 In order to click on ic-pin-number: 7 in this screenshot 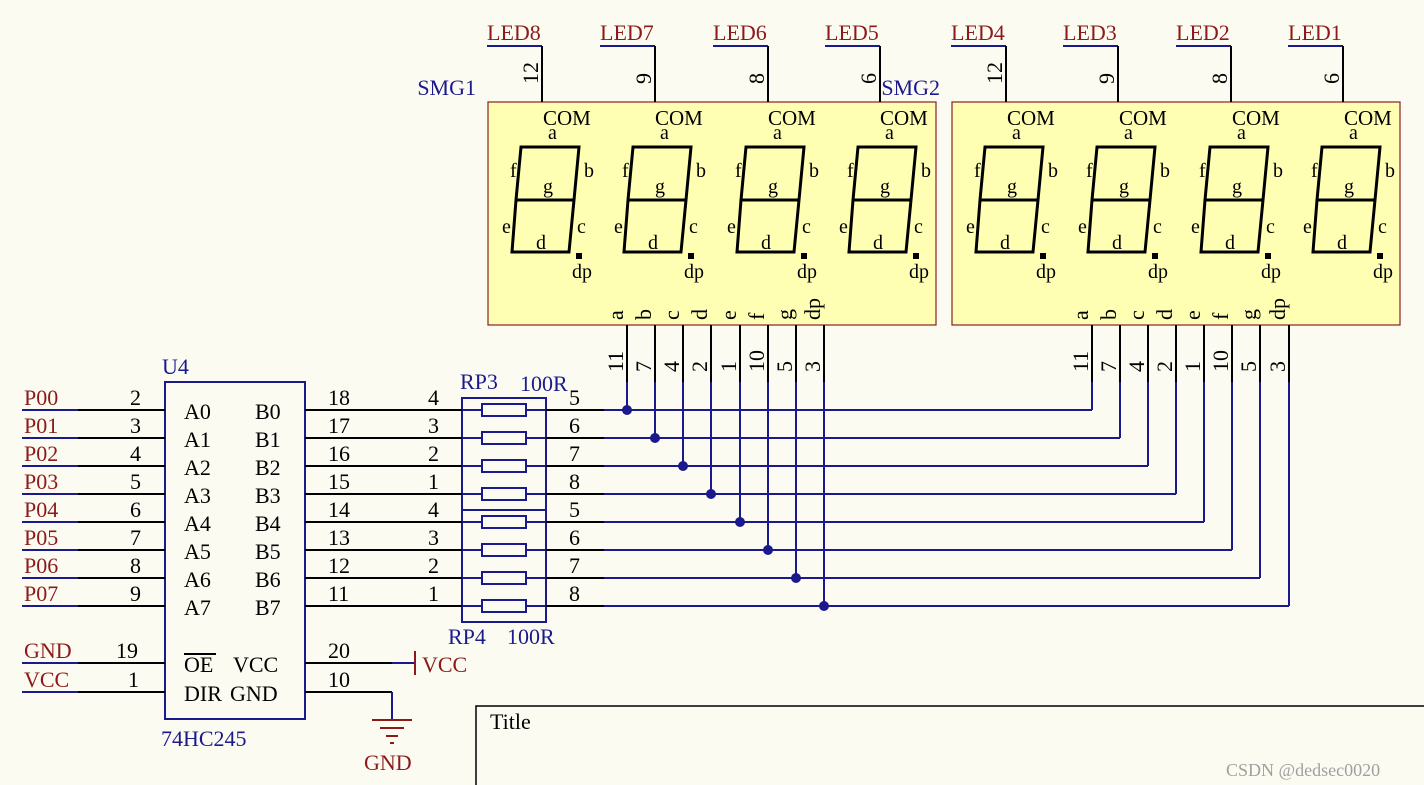, I will do `click(135, 537)`.